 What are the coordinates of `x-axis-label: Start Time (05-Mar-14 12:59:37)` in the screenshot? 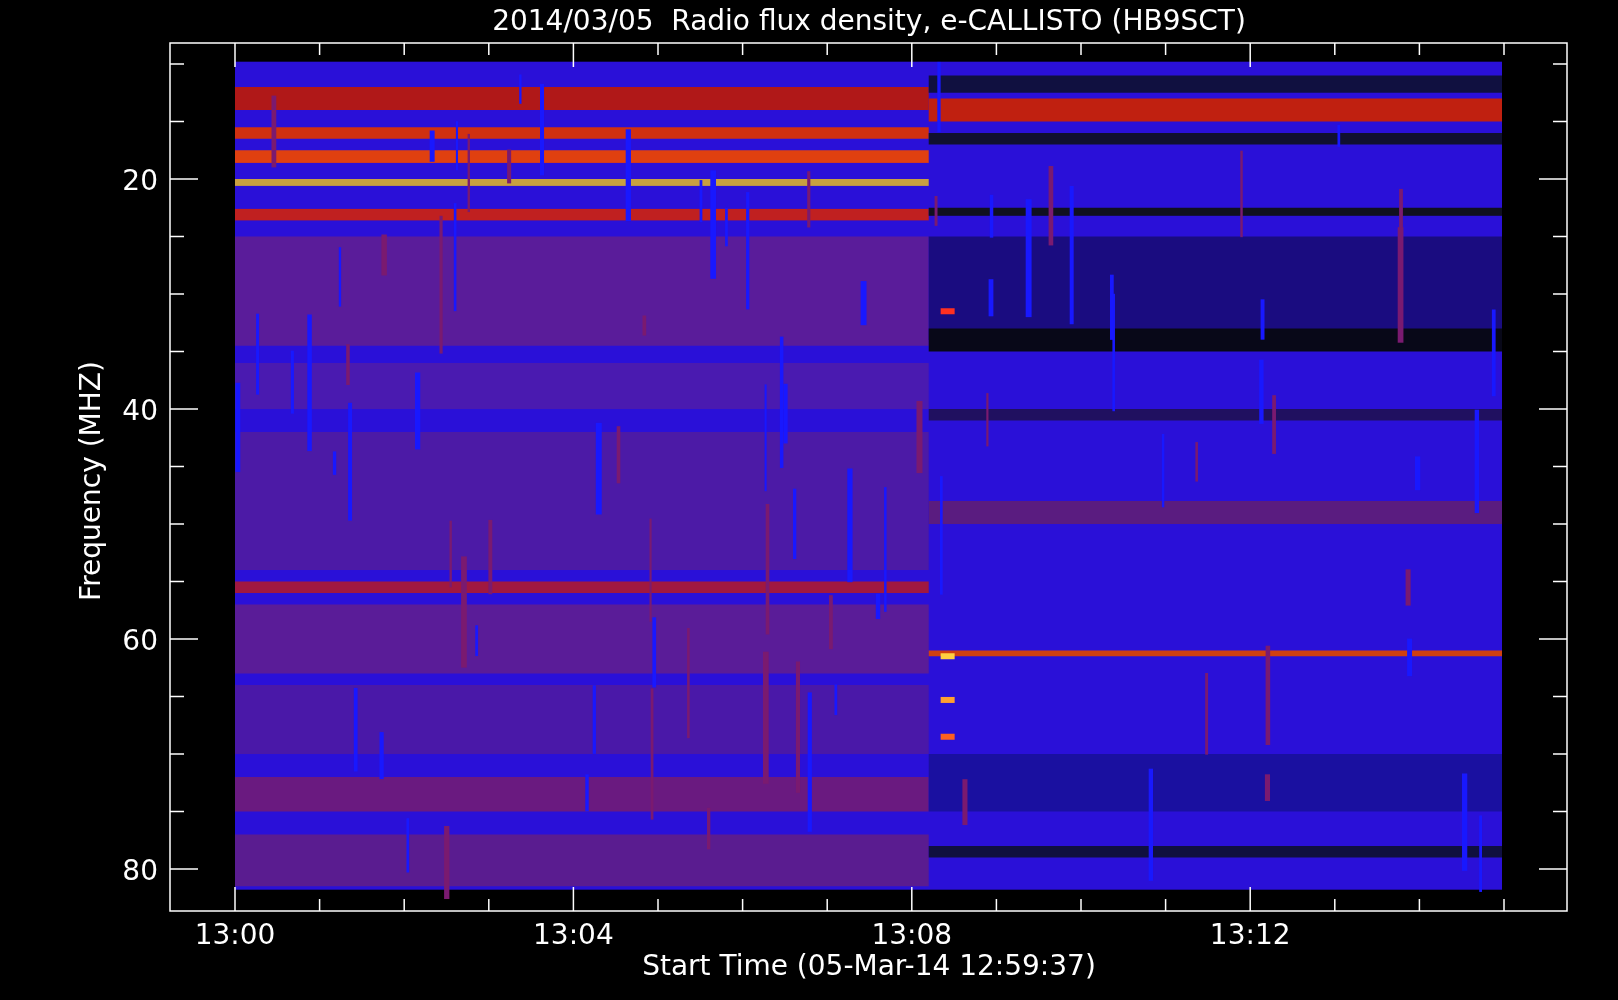 It's located at (869, 965).